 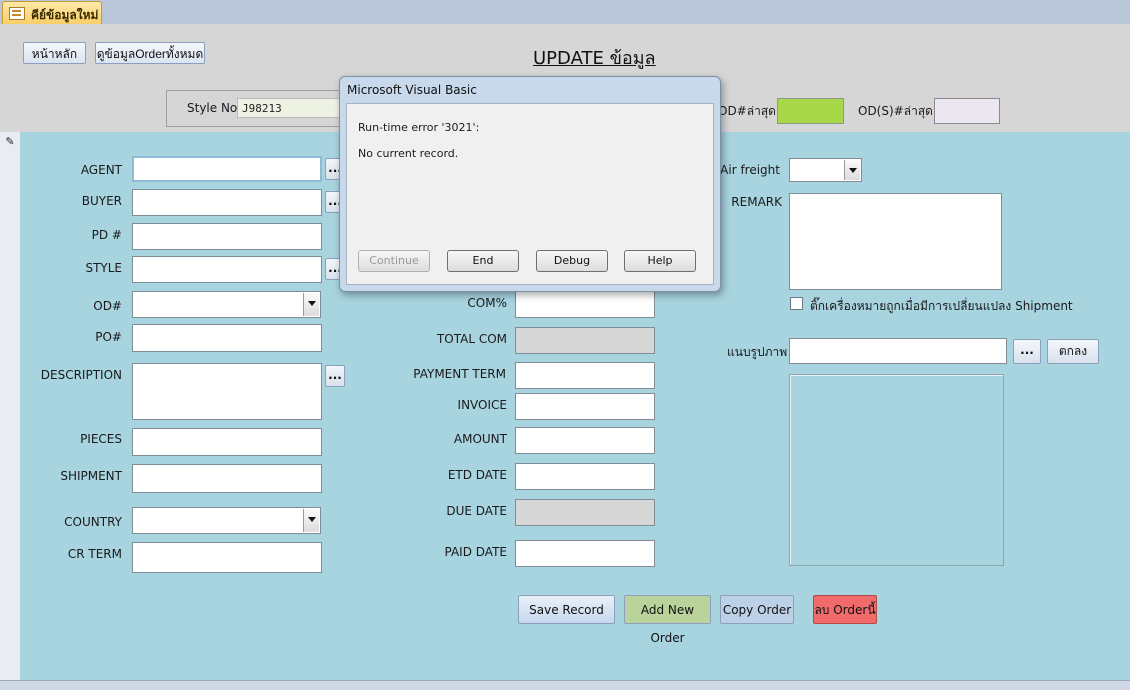 I want to click on amount-field, so click(x=585, y=440).